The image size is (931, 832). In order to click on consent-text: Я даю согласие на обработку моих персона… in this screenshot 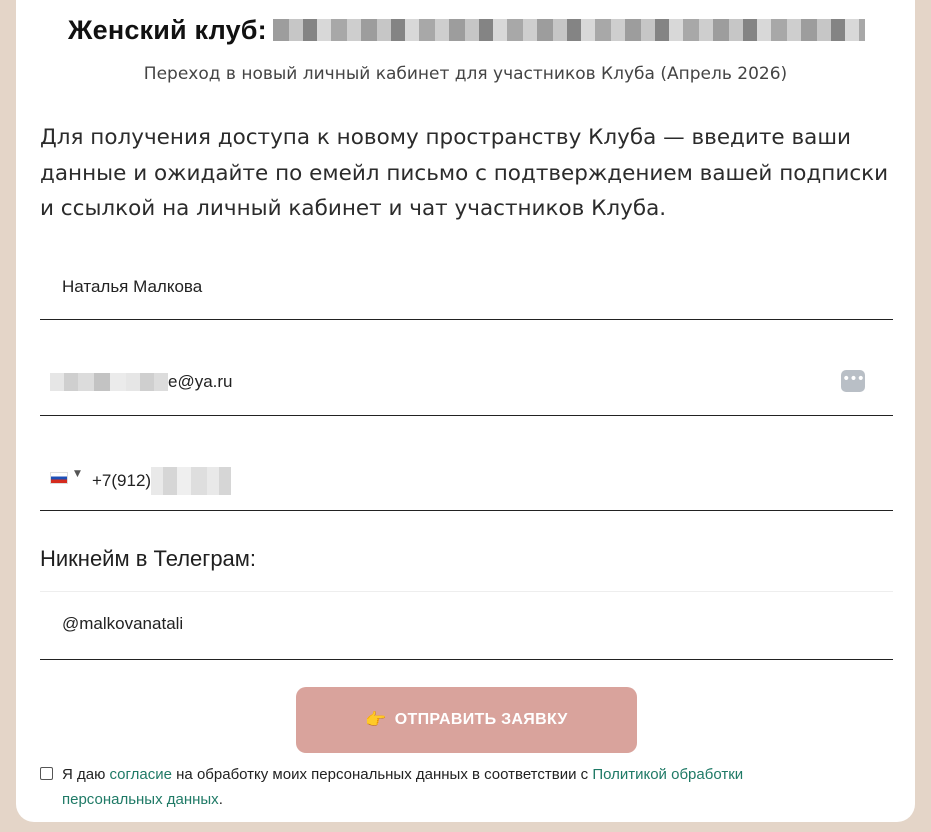, I will do `click(451, 787)`.